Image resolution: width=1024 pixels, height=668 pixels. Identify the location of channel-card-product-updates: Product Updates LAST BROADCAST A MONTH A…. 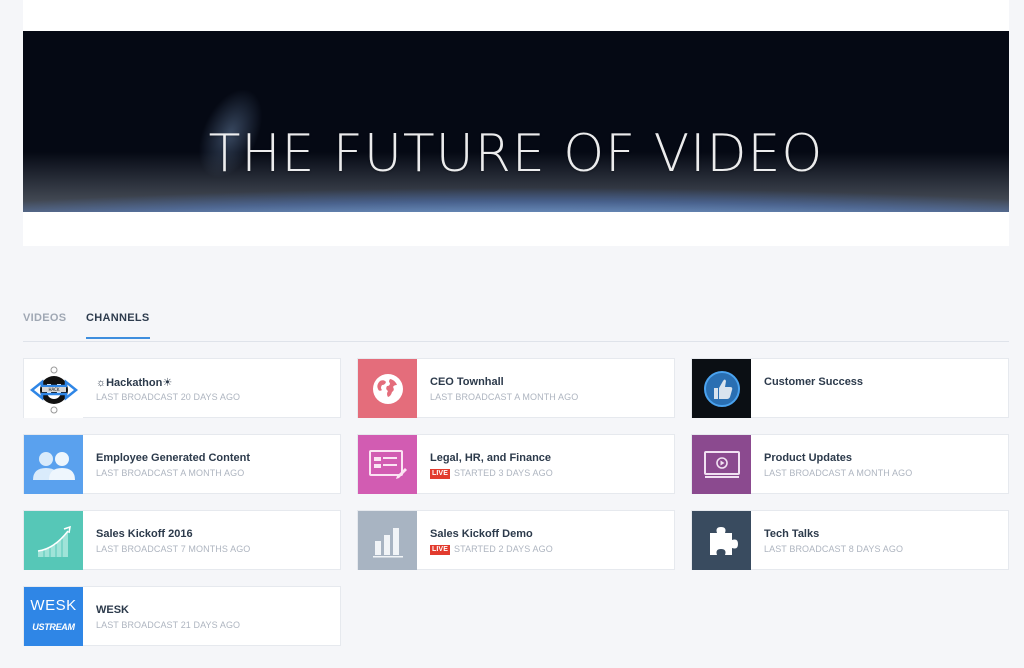
(850, 464).